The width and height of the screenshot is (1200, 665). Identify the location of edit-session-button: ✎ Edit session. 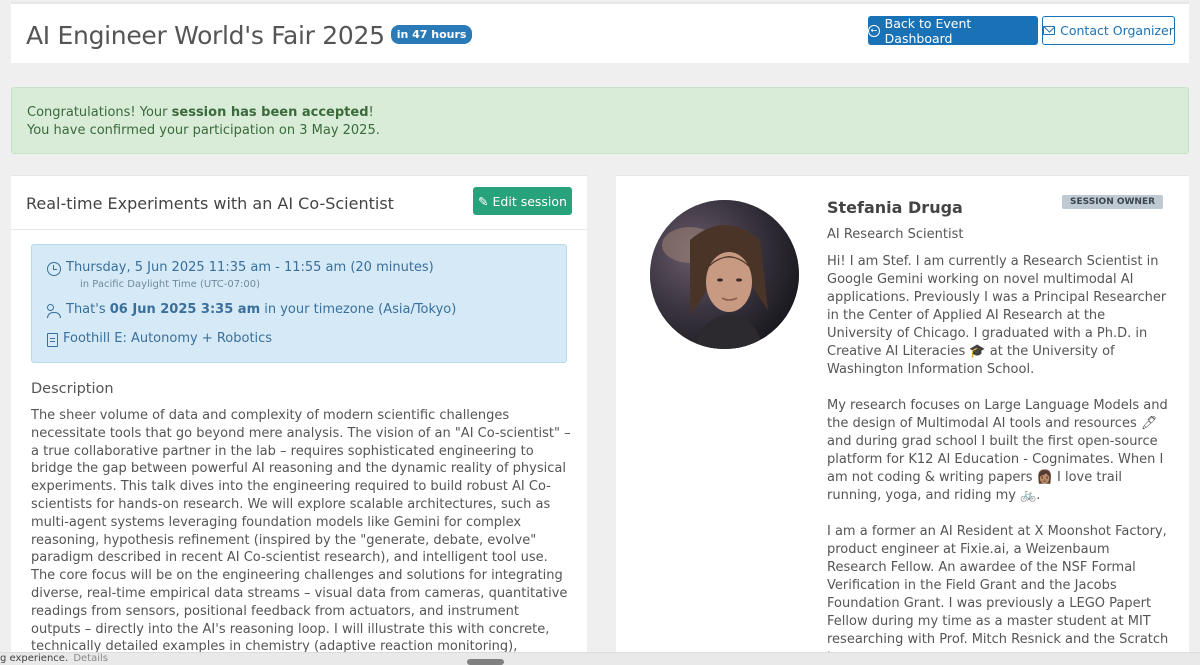
(522, 201).